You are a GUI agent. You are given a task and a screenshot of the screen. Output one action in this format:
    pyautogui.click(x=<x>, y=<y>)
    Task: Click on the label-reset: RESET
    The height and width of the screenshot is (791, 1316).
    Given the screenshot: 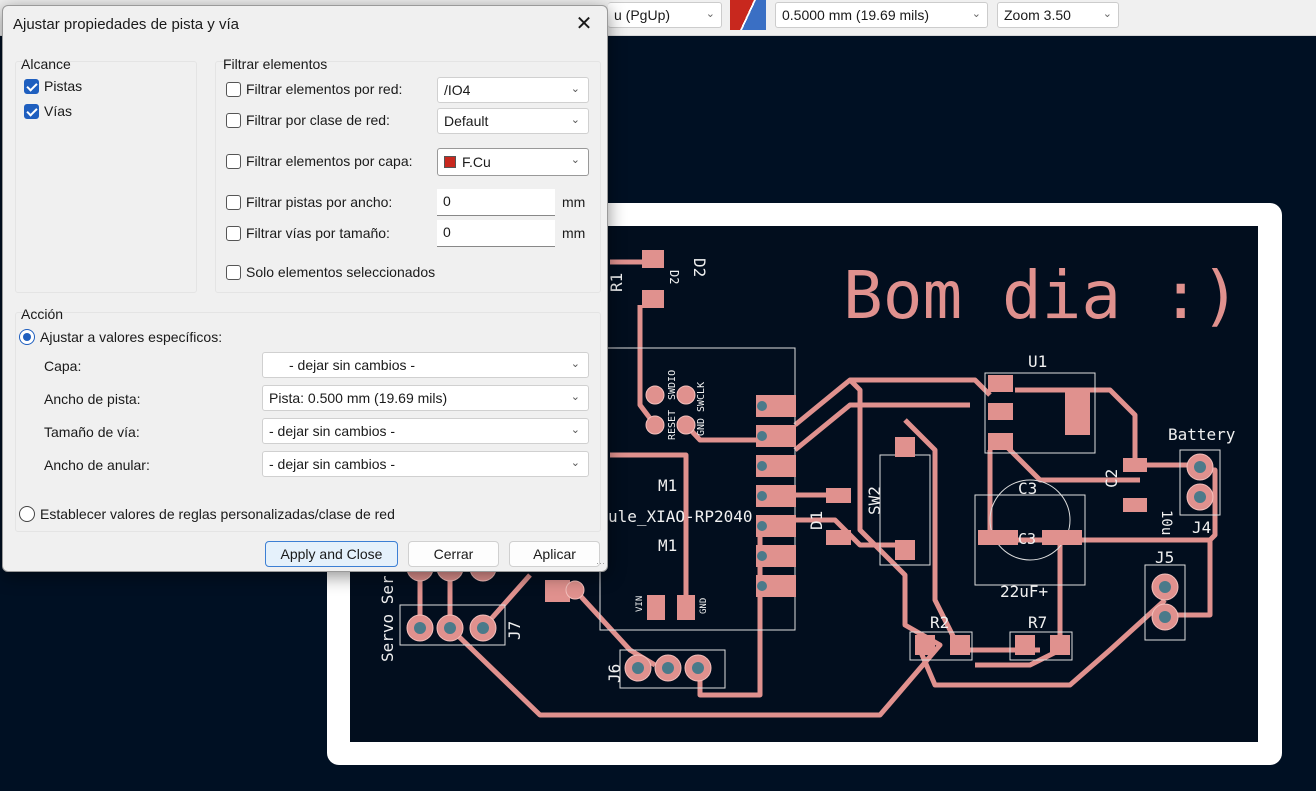 What is the action you would take?
    pyautogui.click(x=672, y=425)
    